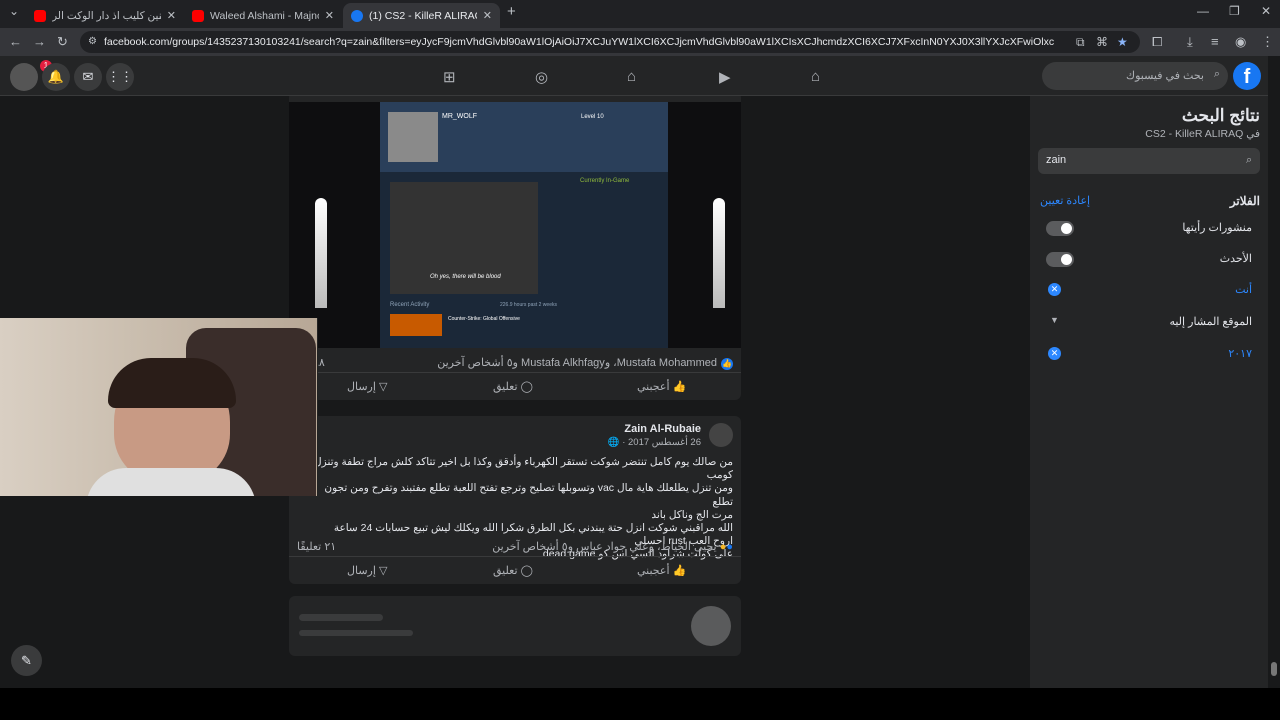 The image size is (1280, 720). Describe the element at coordinates (1149, 228) in the screenshot. I see `filter-posts-seen: منشورات رأيتها` at that location.